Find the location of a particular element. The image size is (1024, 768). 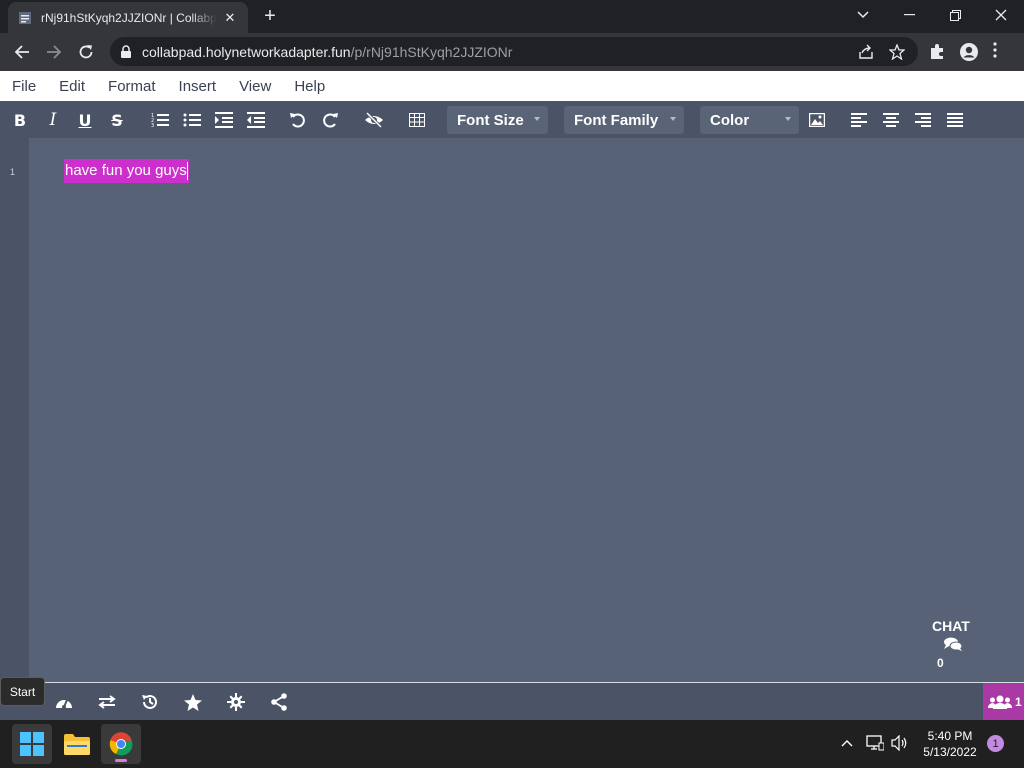

active-app-indicator is located at coordinates (121, 760).